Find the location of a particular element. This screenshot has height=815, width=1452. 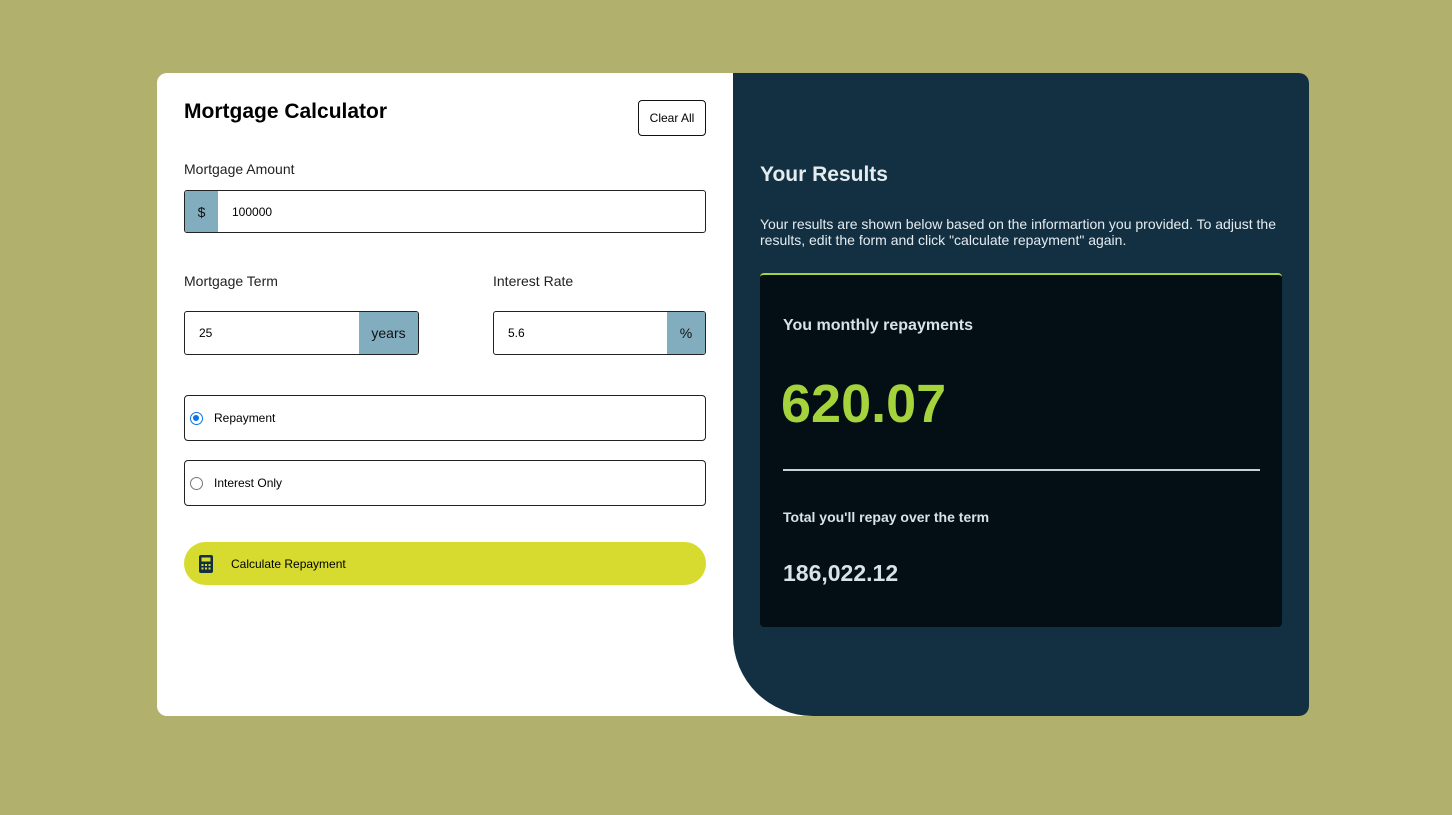

mortgage-amount-input is located at coordinates (461, 211).